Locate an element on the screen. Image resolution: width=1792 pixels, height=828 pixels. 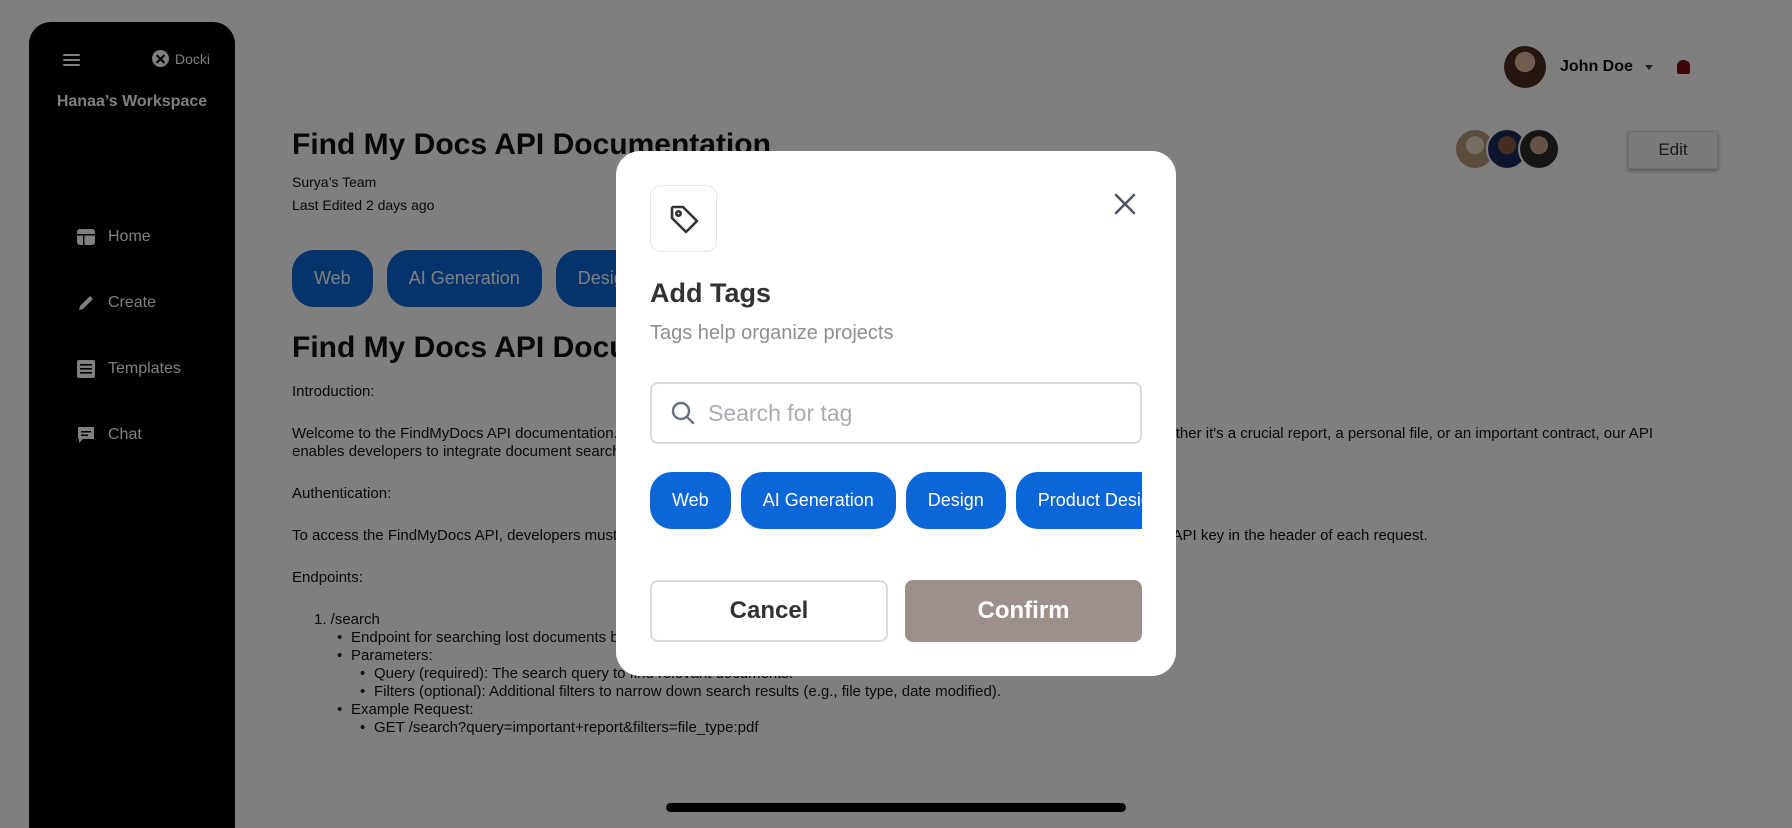
cancel-button: Cancel is located at coordinates (769, 611).